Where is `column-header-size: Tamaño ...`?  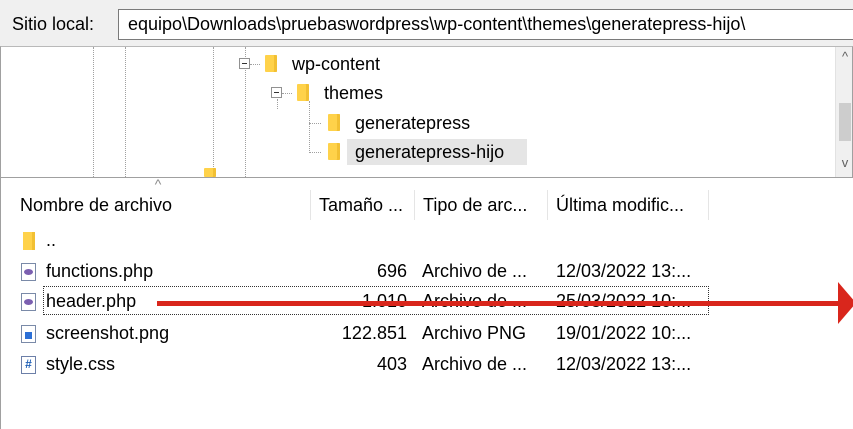 column-header-size: Tamaño ... is located at coordinates (365, 205).